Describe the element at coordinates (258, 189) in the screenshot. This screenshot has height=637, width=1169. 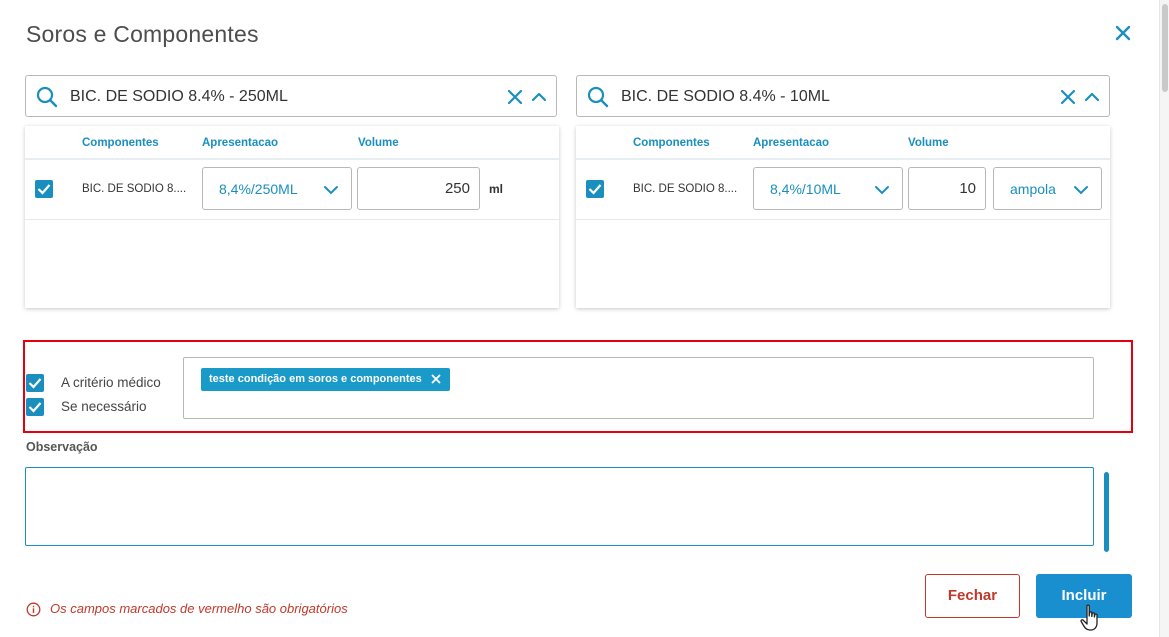
I see `select-value: 8,4%/250ML` at that location.